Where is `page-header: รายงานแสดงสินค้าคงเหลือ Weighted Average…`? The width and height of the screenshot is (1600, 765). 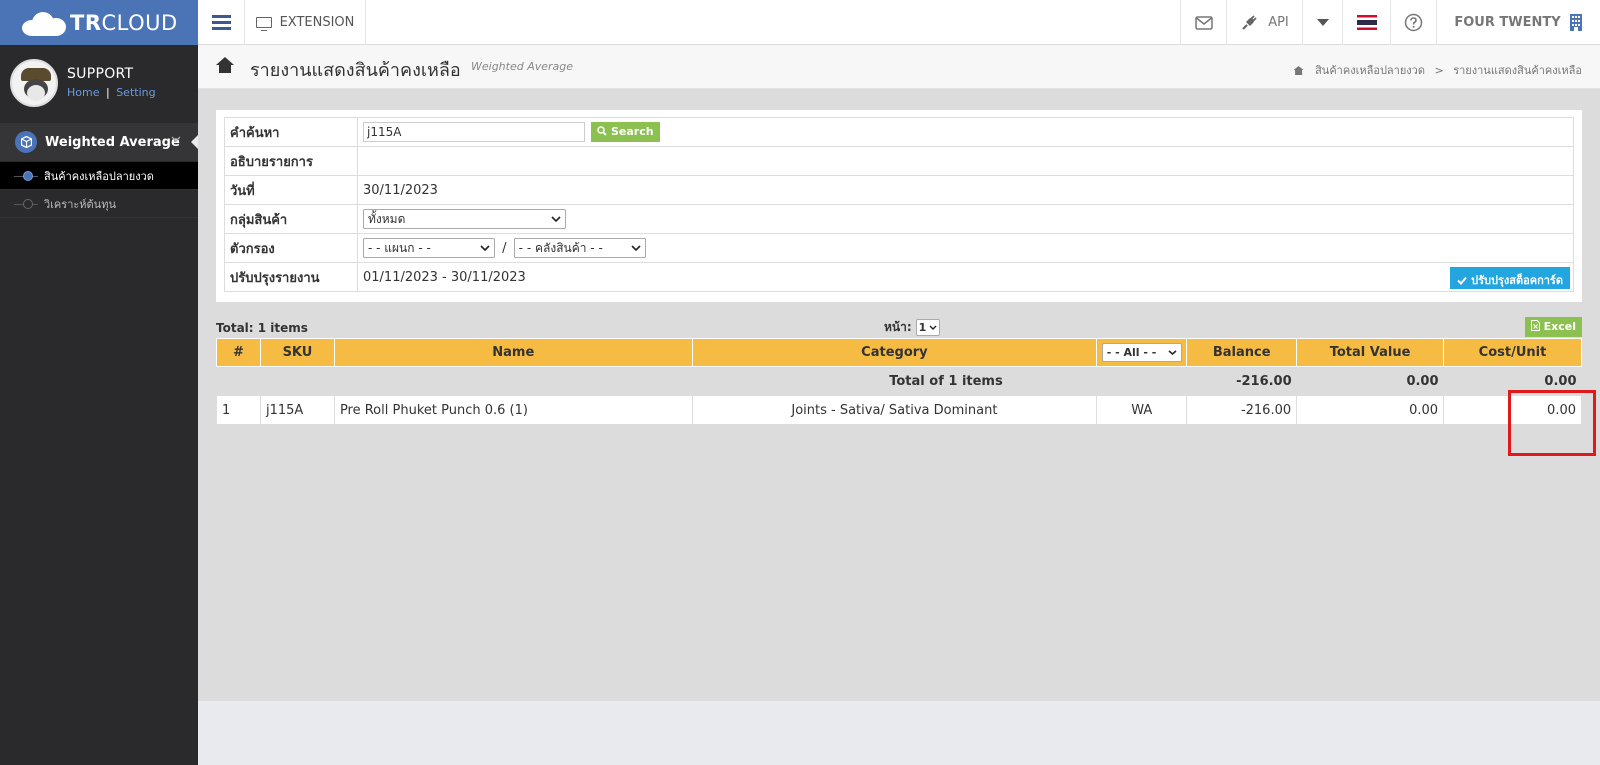 page-header: รายงานแสดงสินค้าคงเหลือ Weighted Average… is located at coordinates (899, 67).